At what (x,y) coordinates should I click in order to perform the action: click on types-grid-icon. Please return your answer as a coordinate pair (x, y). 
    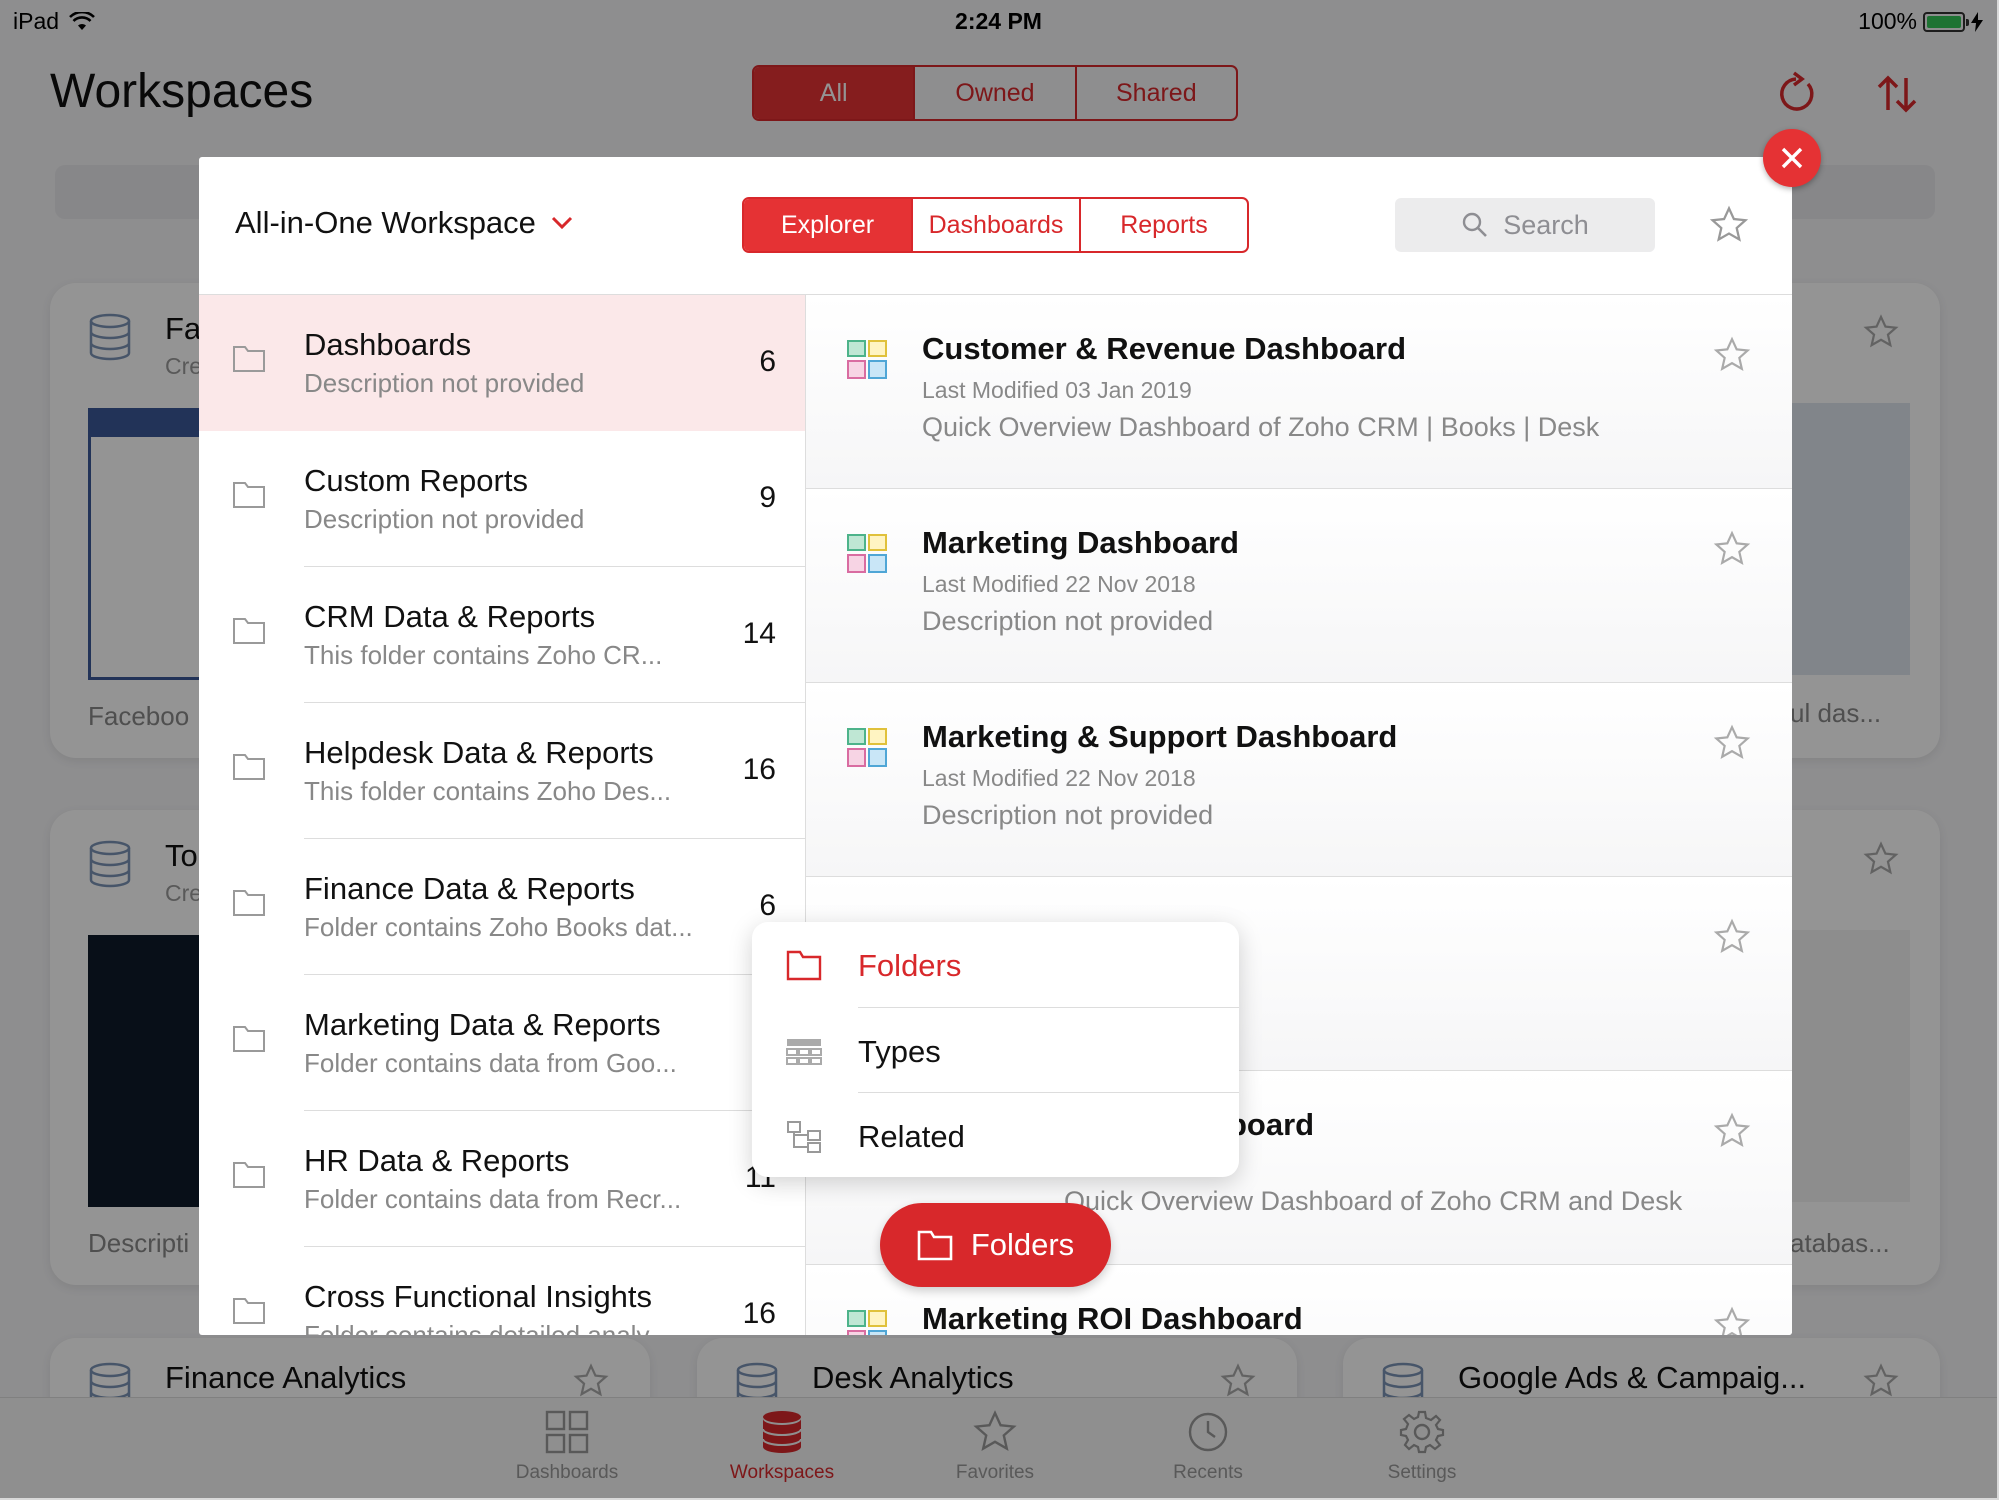
    Looking at the image, I should click on (804, 1052).